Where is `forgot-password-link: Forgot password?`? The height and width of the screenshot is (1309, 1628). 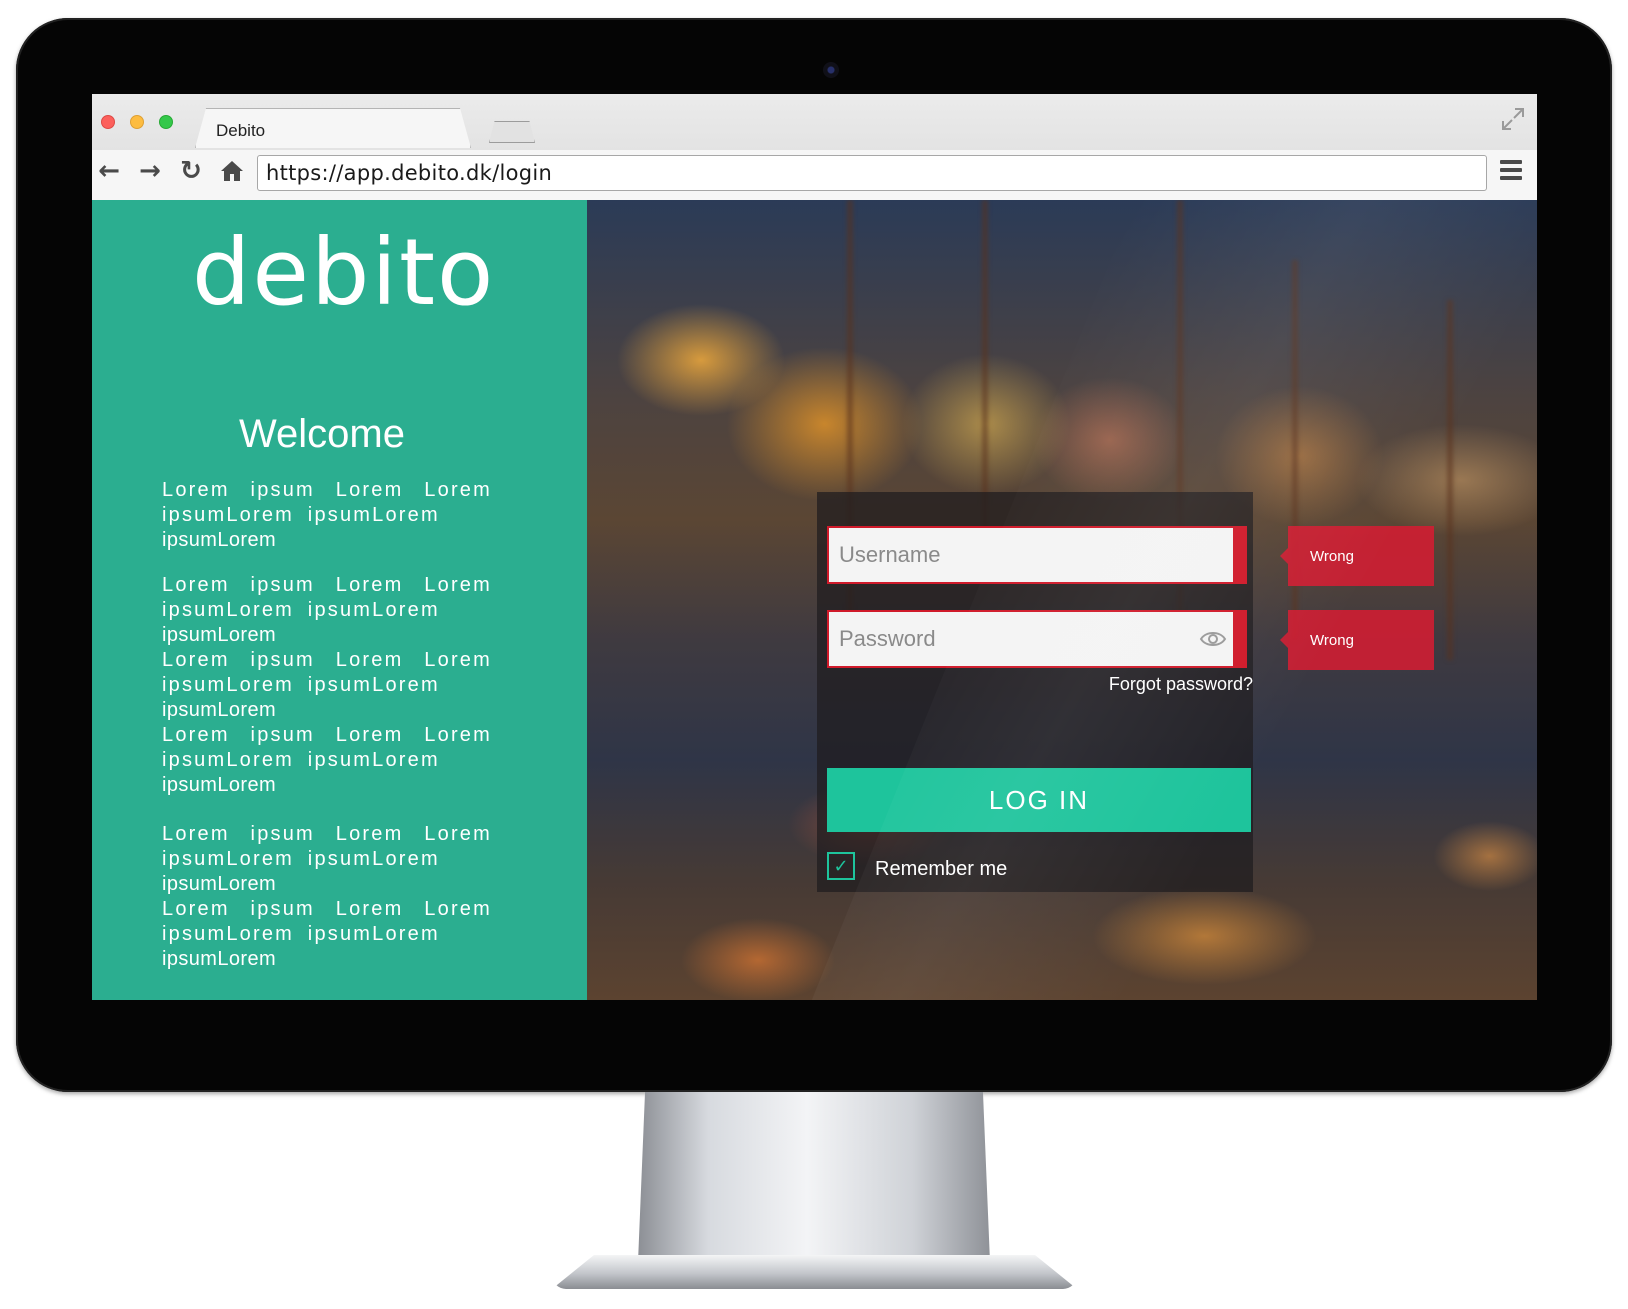
forgot-password-link: Forgot password? is located at coordinates (1181, 684).